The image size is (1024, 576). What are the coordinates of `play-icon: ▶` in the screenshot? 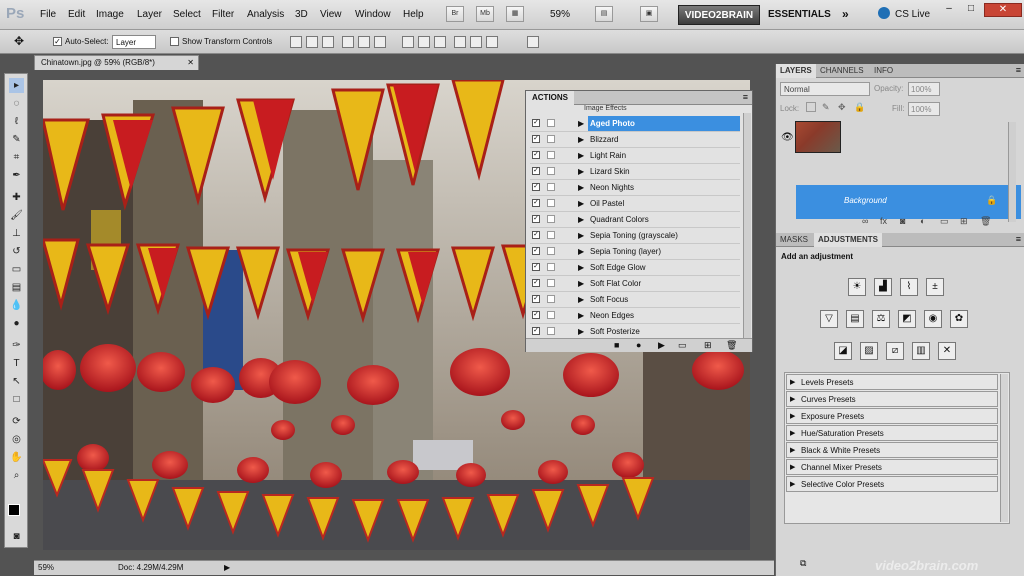 It's located at (661, 345).